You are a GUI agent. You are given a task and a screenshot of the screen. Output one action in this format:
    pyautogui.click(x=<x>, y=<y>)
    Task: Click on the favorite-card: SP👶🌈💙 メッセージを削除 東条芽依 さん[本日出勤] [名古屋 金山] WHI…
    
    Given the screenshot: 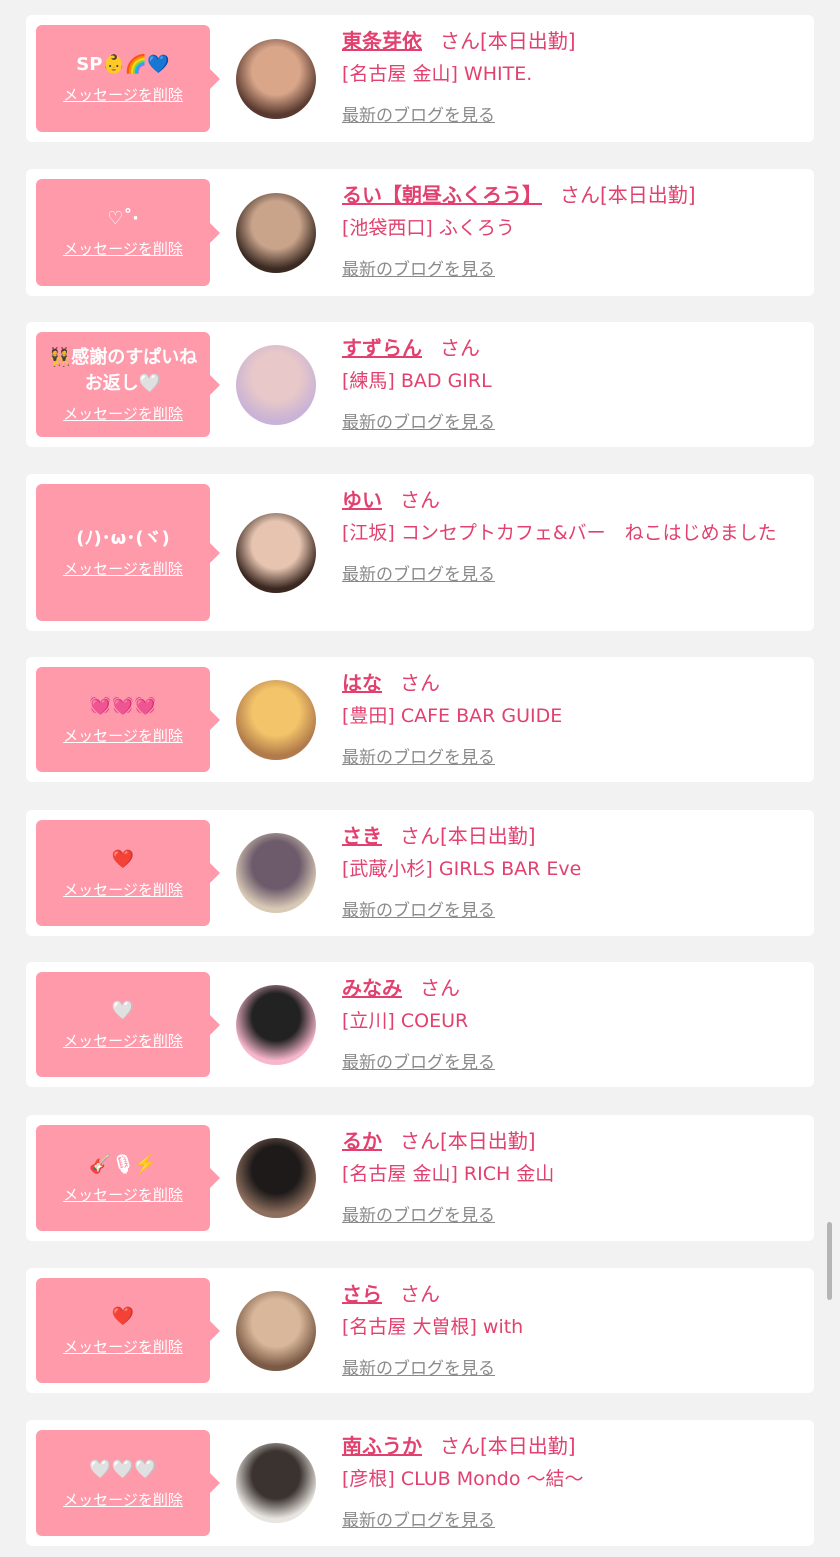 What is the action you would take?
    pyautogui.click(x=420, y=78)
    